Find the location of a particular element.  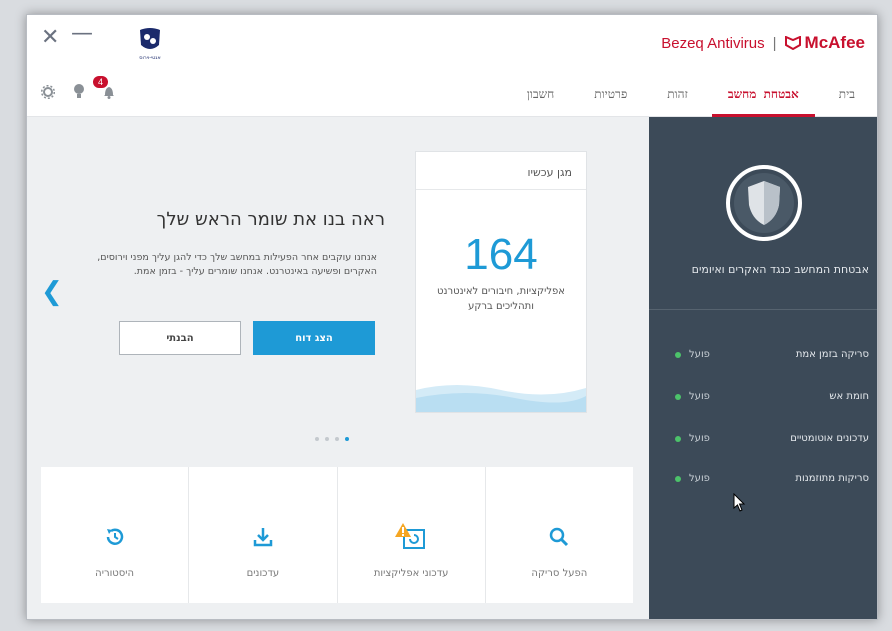

carousel-dots is located at coordinates (332, 439).